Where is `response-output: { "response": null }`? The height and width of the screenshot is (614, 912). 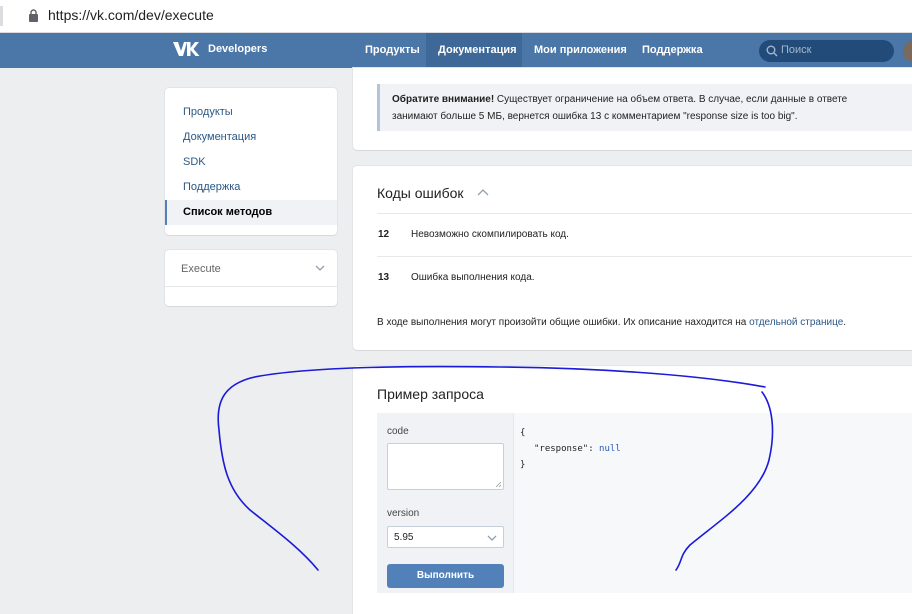
response-output: { "response": null } is located at coordinates (713, 503).